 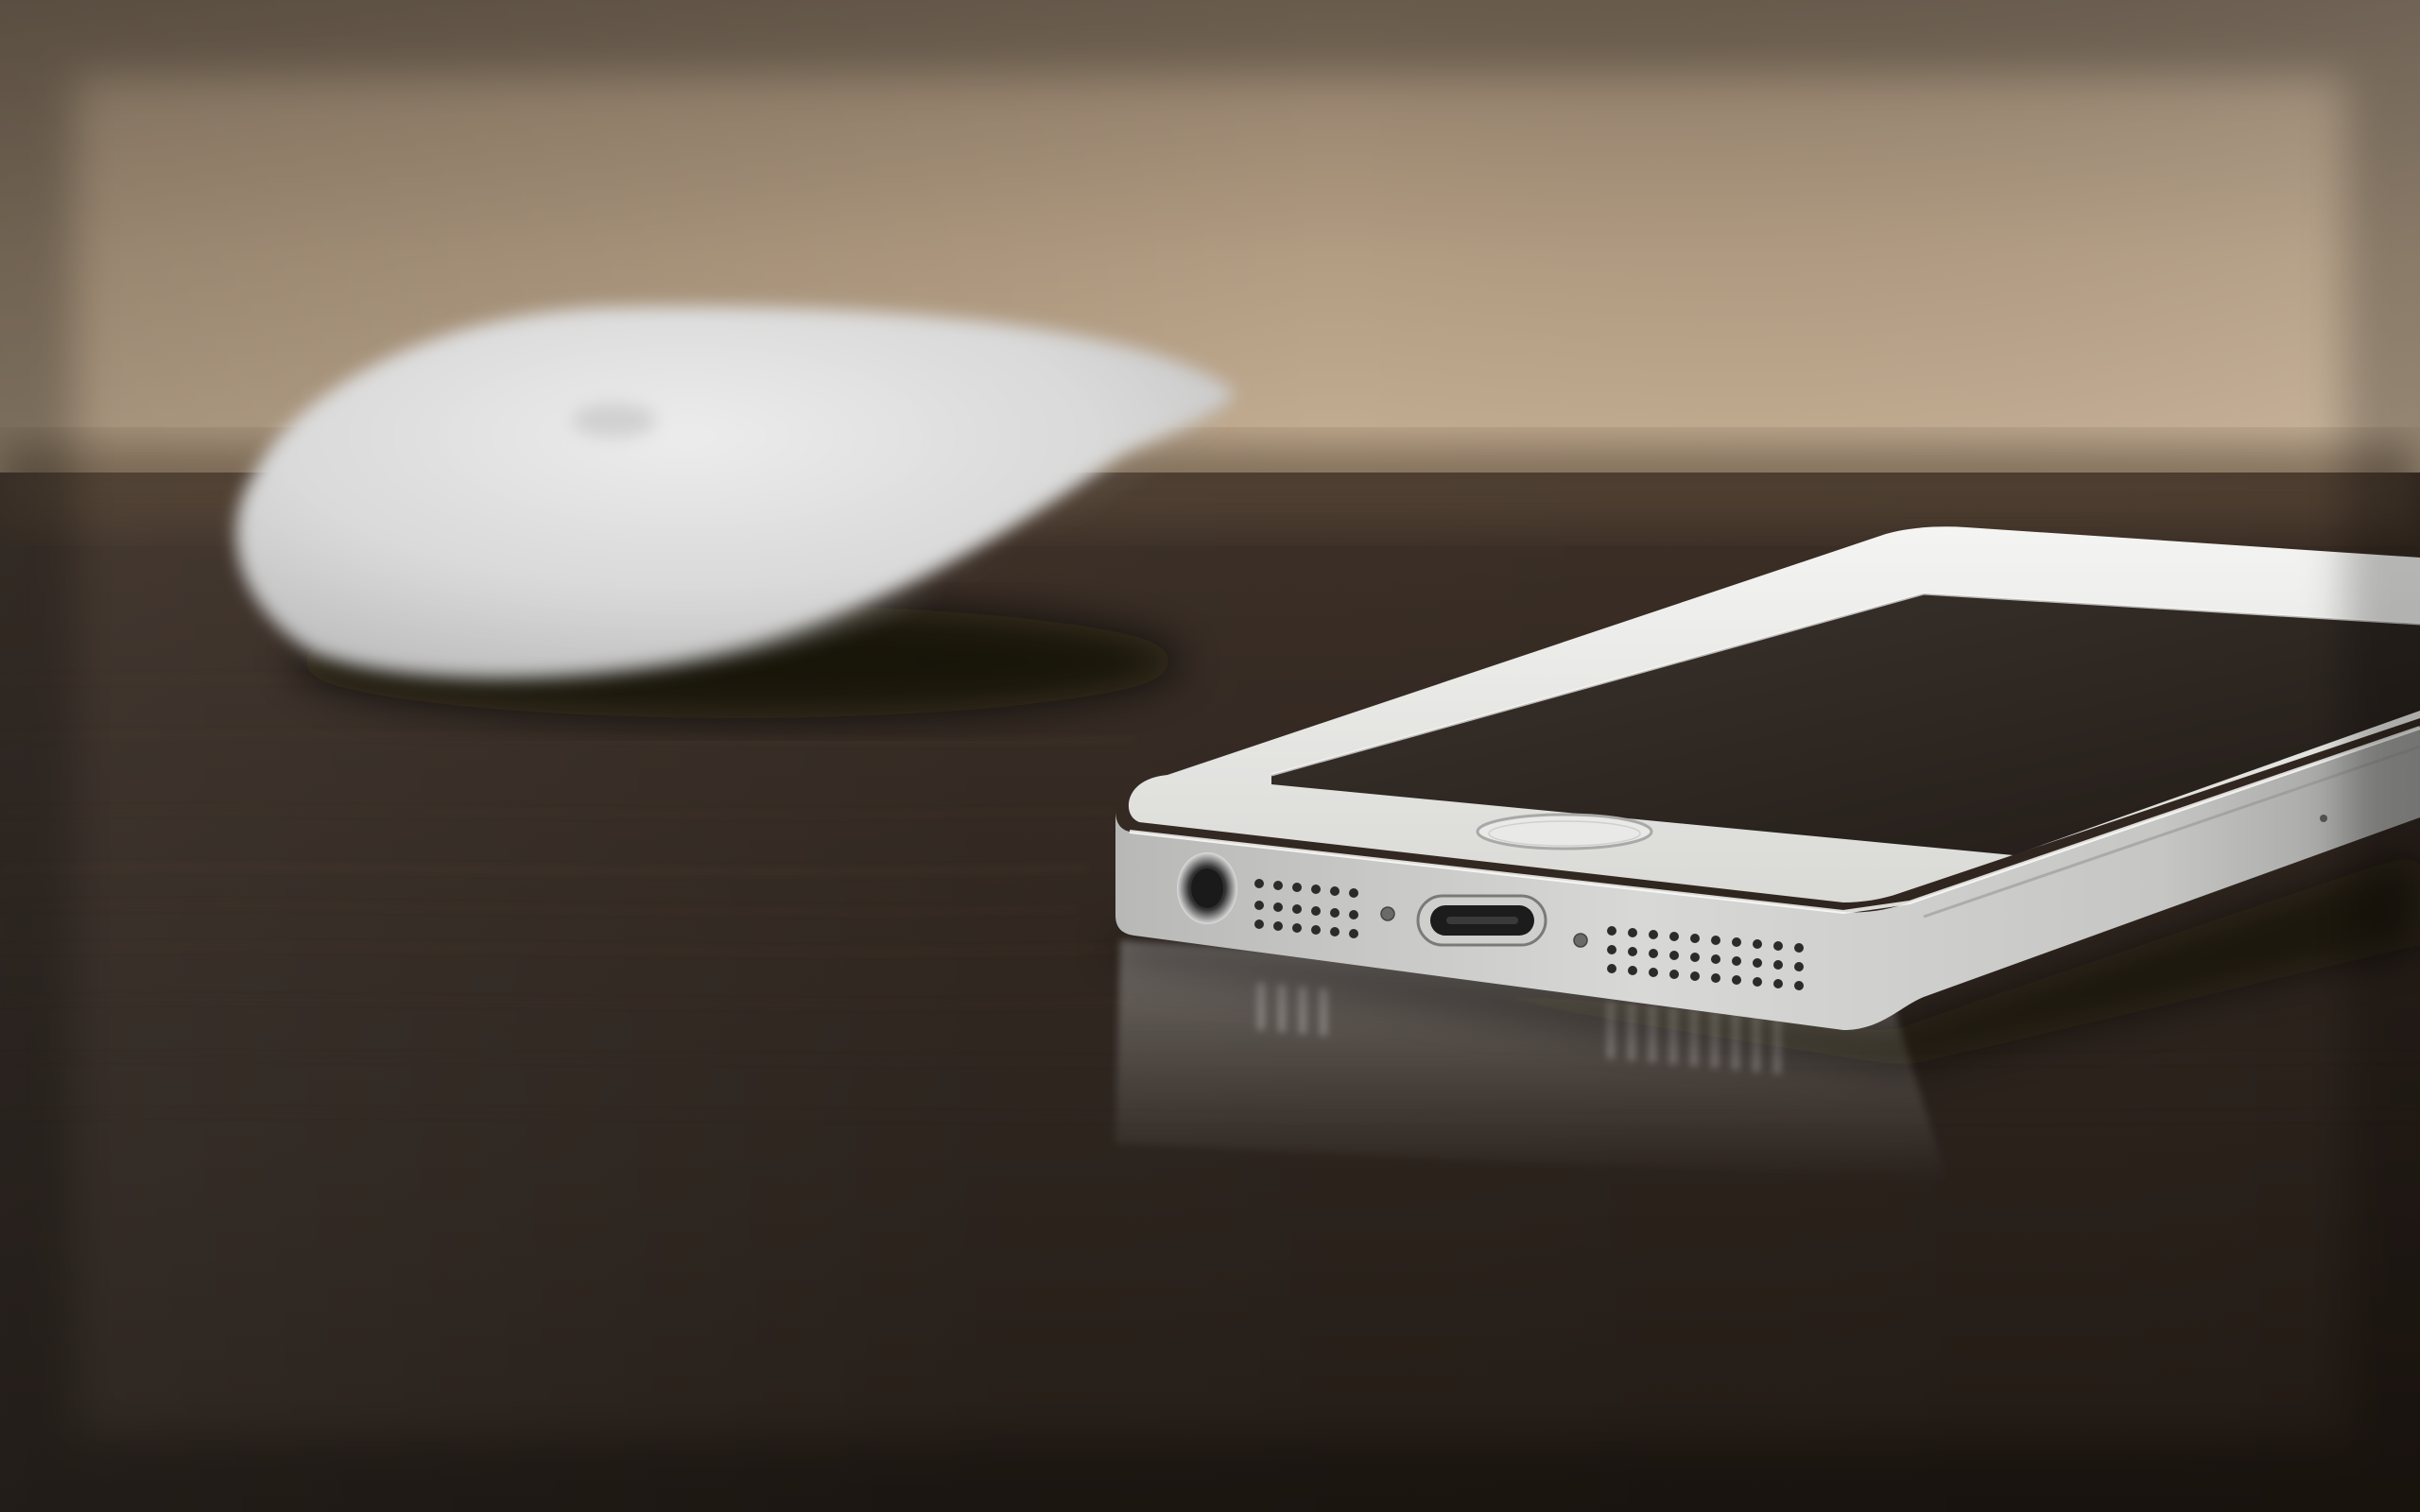 What do you see at coordinates (1580, 940) in the screenshot?
I see `screw-right` at bounding box center [1580, 940].